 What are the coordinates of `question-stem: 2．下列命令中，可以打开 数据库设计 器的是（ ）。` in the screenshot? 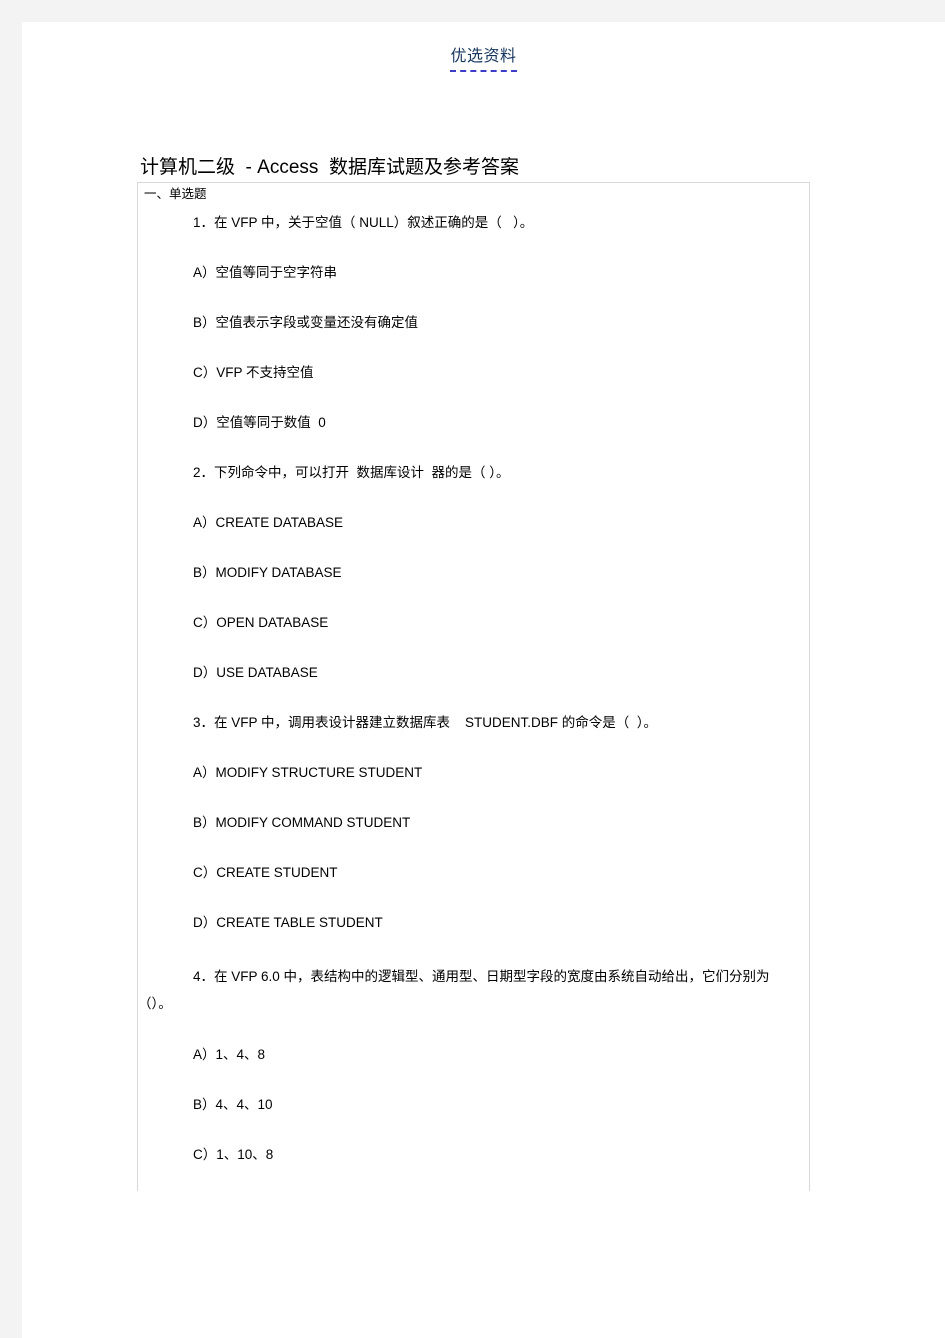 It's located at (351, 472).